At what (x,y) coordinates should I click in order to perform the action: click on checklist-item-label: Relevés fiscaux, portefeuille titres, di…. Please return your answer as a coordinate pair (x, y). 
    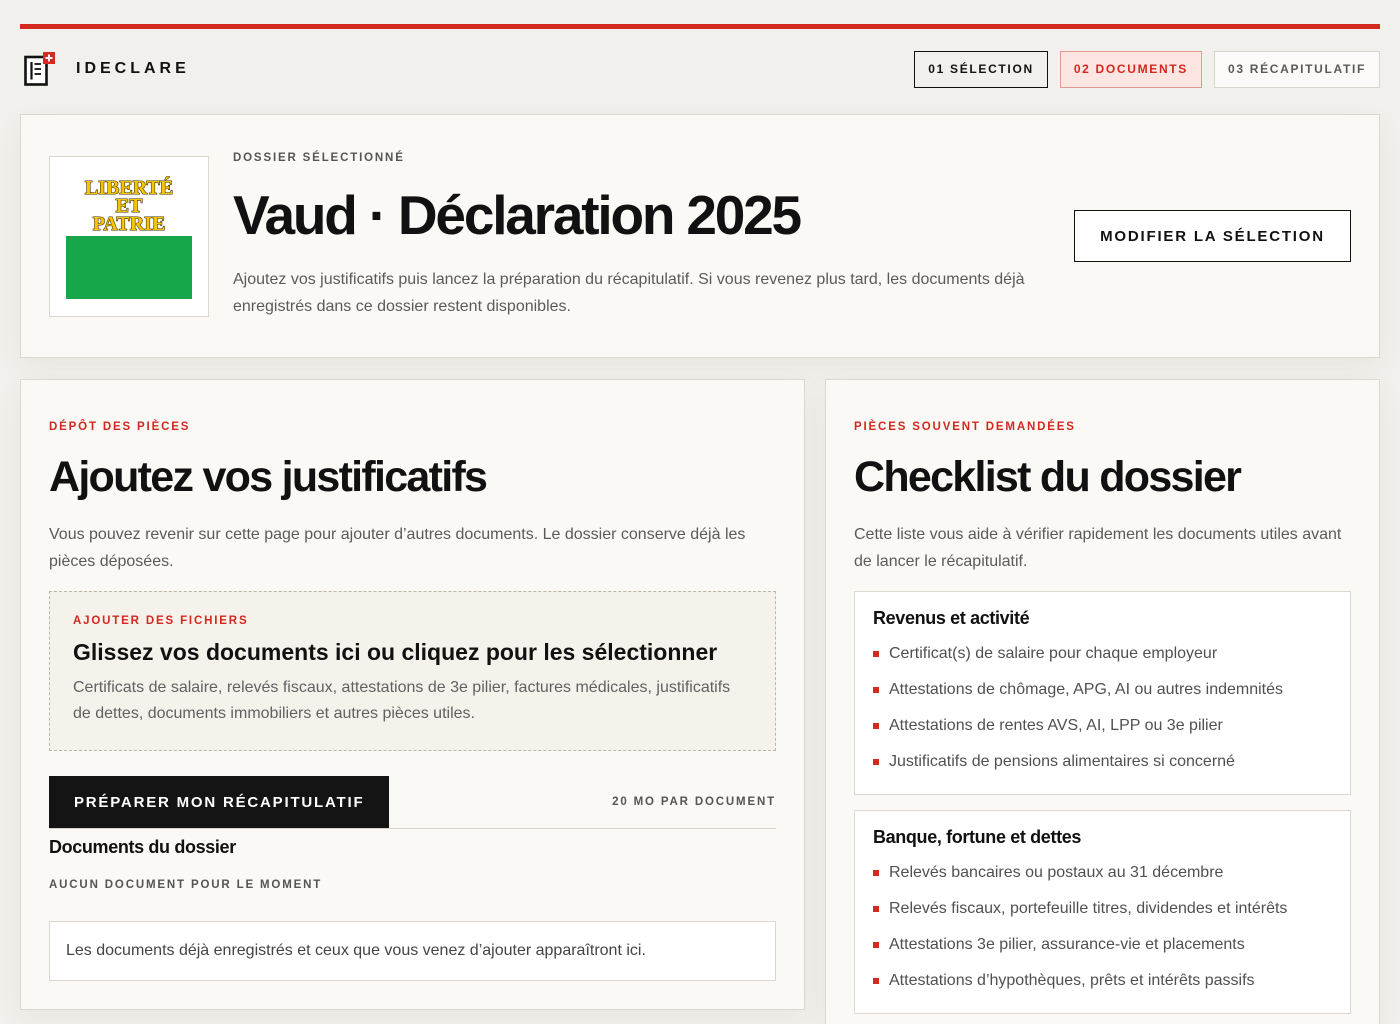
    Looking at the image, I should click on (1088, 908).